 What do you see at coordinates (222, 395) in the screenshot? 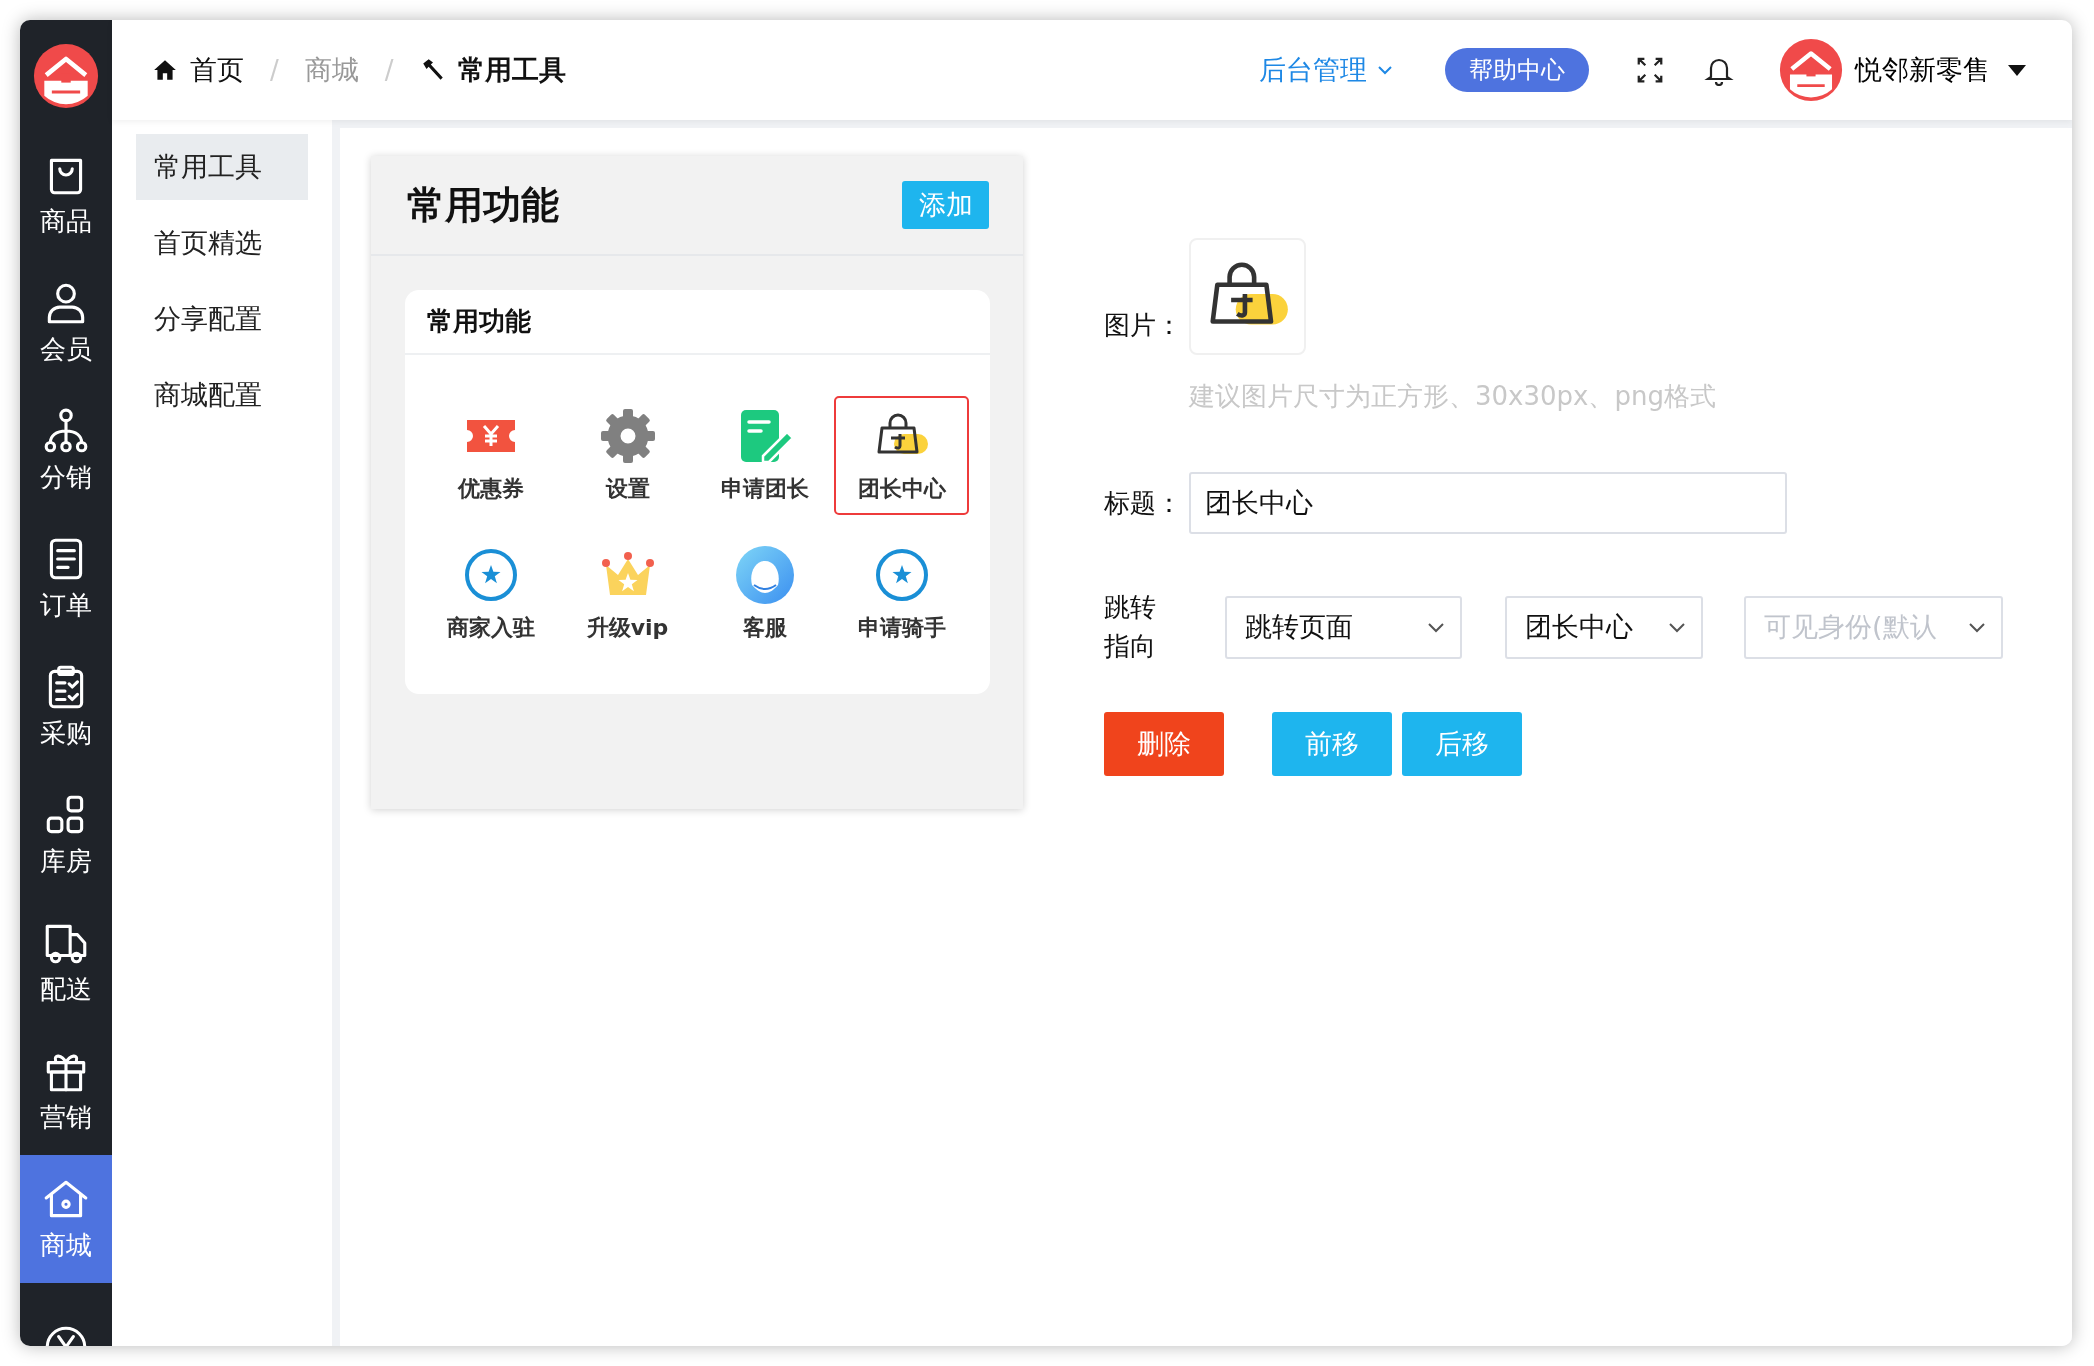
I see `submenu-item: 商城配置` at bounding box center [222, 395].